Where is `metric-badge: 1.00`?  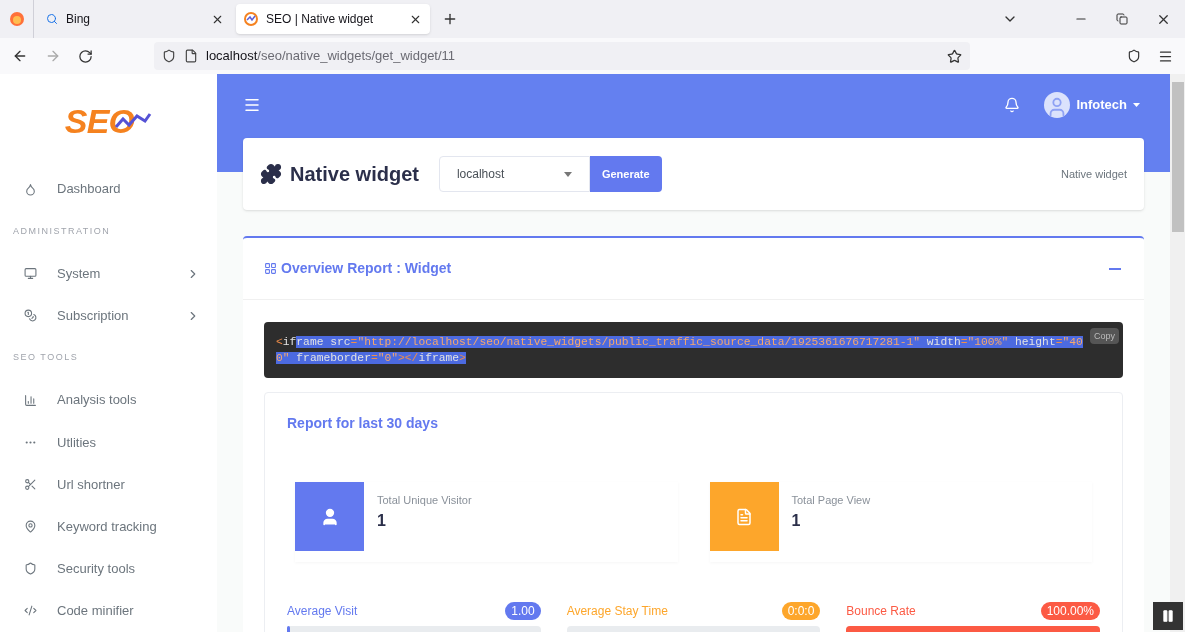 metric-badge: 1.00 is located at coordinates (523, 611).